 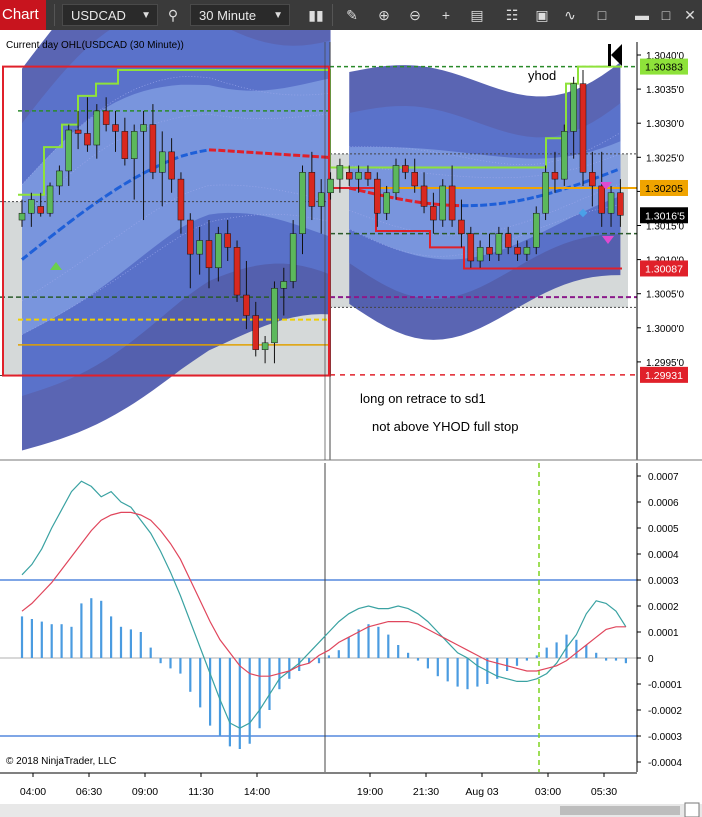 I want to click on window-icon: □, so click(x=602, y=15).